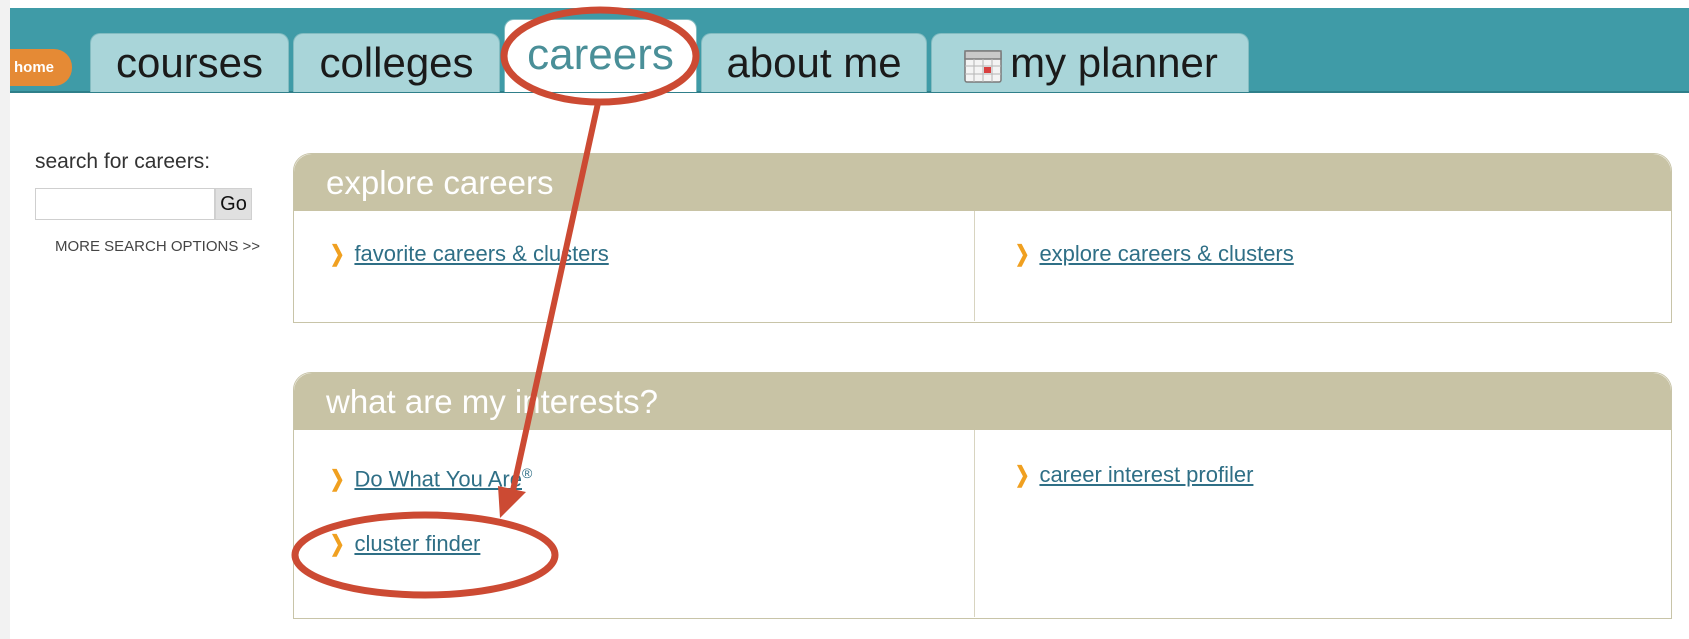 This screenshot has width=1689, height=639. Describe the element at coordinates (481, 253) in the screenshot. I see `favorite-careers-link: favorite careers & clusters` at that location.